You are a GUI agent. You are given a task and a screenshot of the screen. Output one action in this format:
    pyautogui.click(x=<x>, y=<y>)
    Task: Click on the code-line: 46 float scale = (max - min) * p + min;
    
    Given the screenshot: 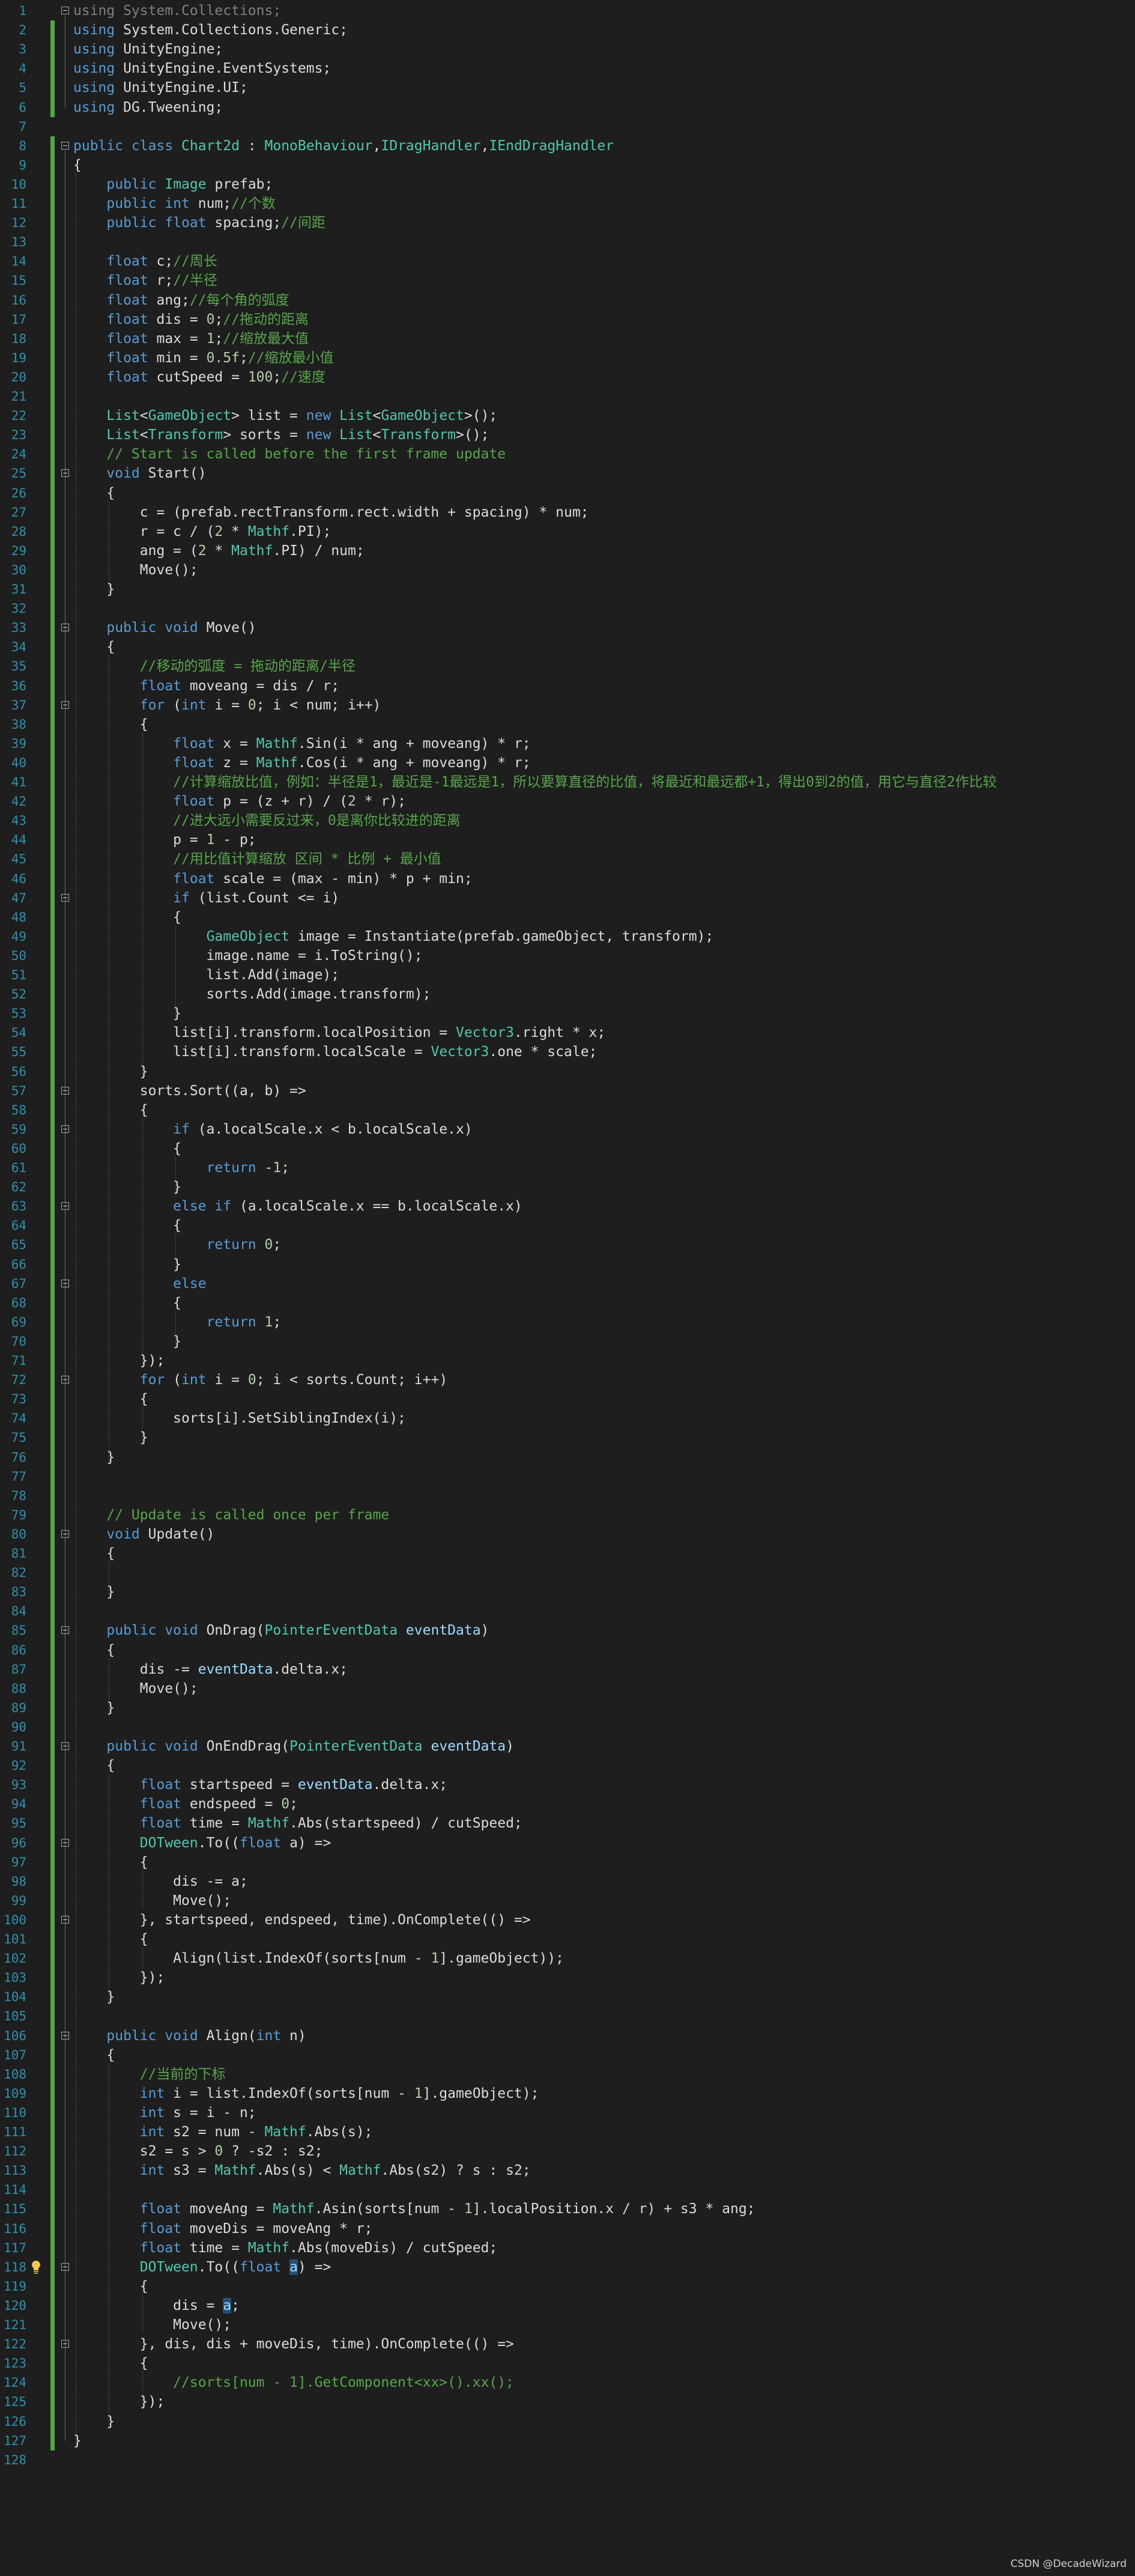 What is the action you would take?
    pyautogui.click(x=567, y=879)
    